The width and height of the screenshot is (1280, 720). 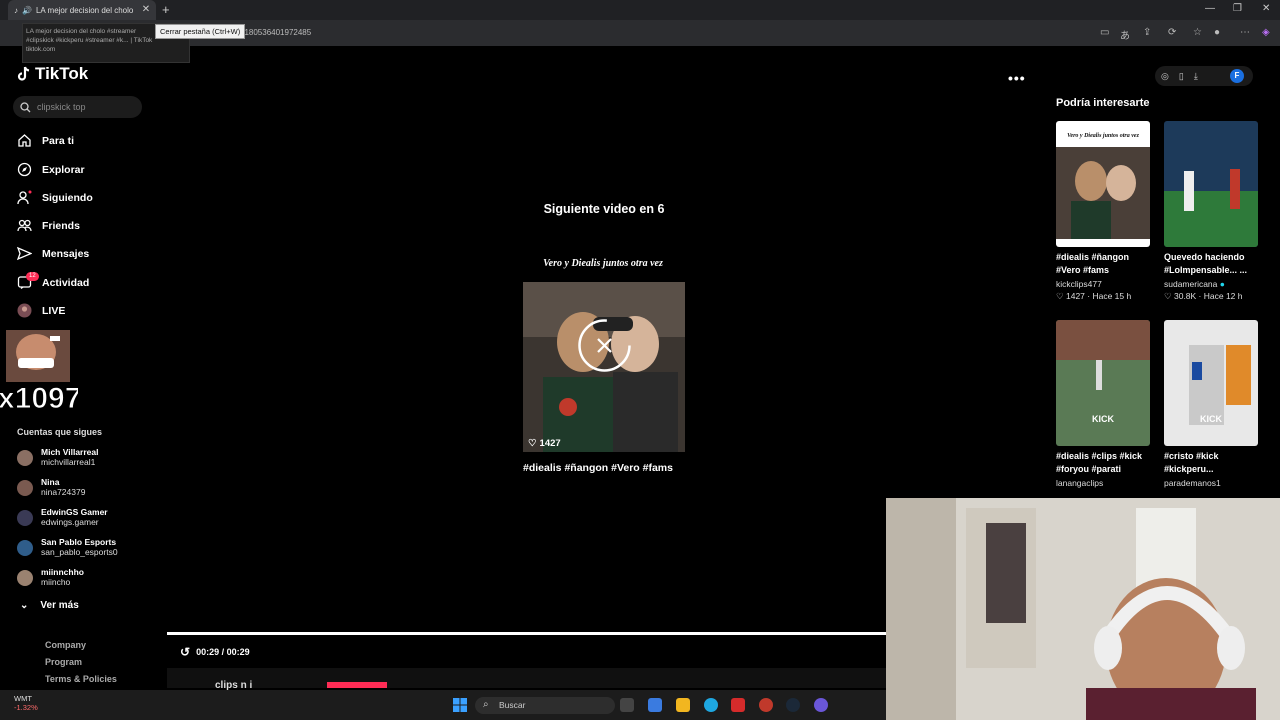 I want to click on file-explorer-icon, so click(x=683, y=705).